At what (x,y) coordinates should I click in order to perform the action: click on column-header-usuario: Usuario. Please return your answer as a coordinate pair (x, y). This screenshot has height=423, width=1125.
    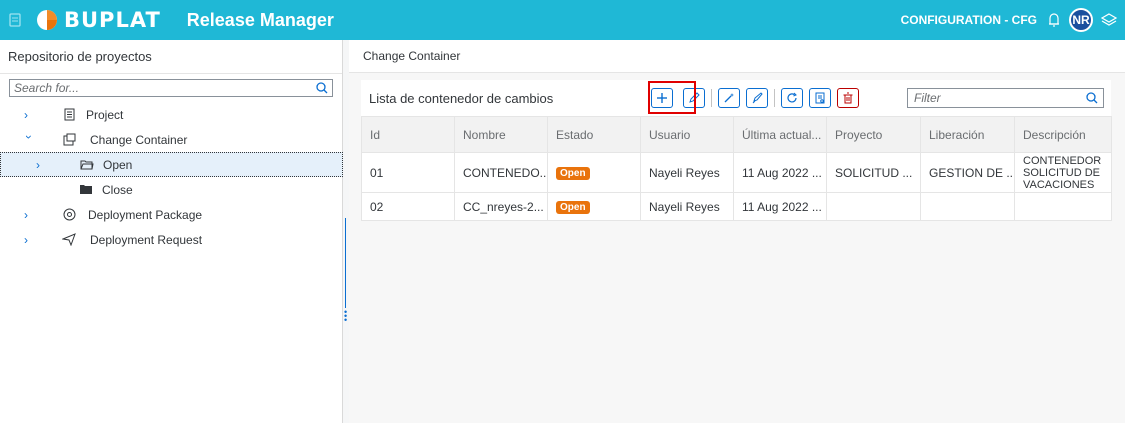
    Looking at the image, I should click on (687, 134).